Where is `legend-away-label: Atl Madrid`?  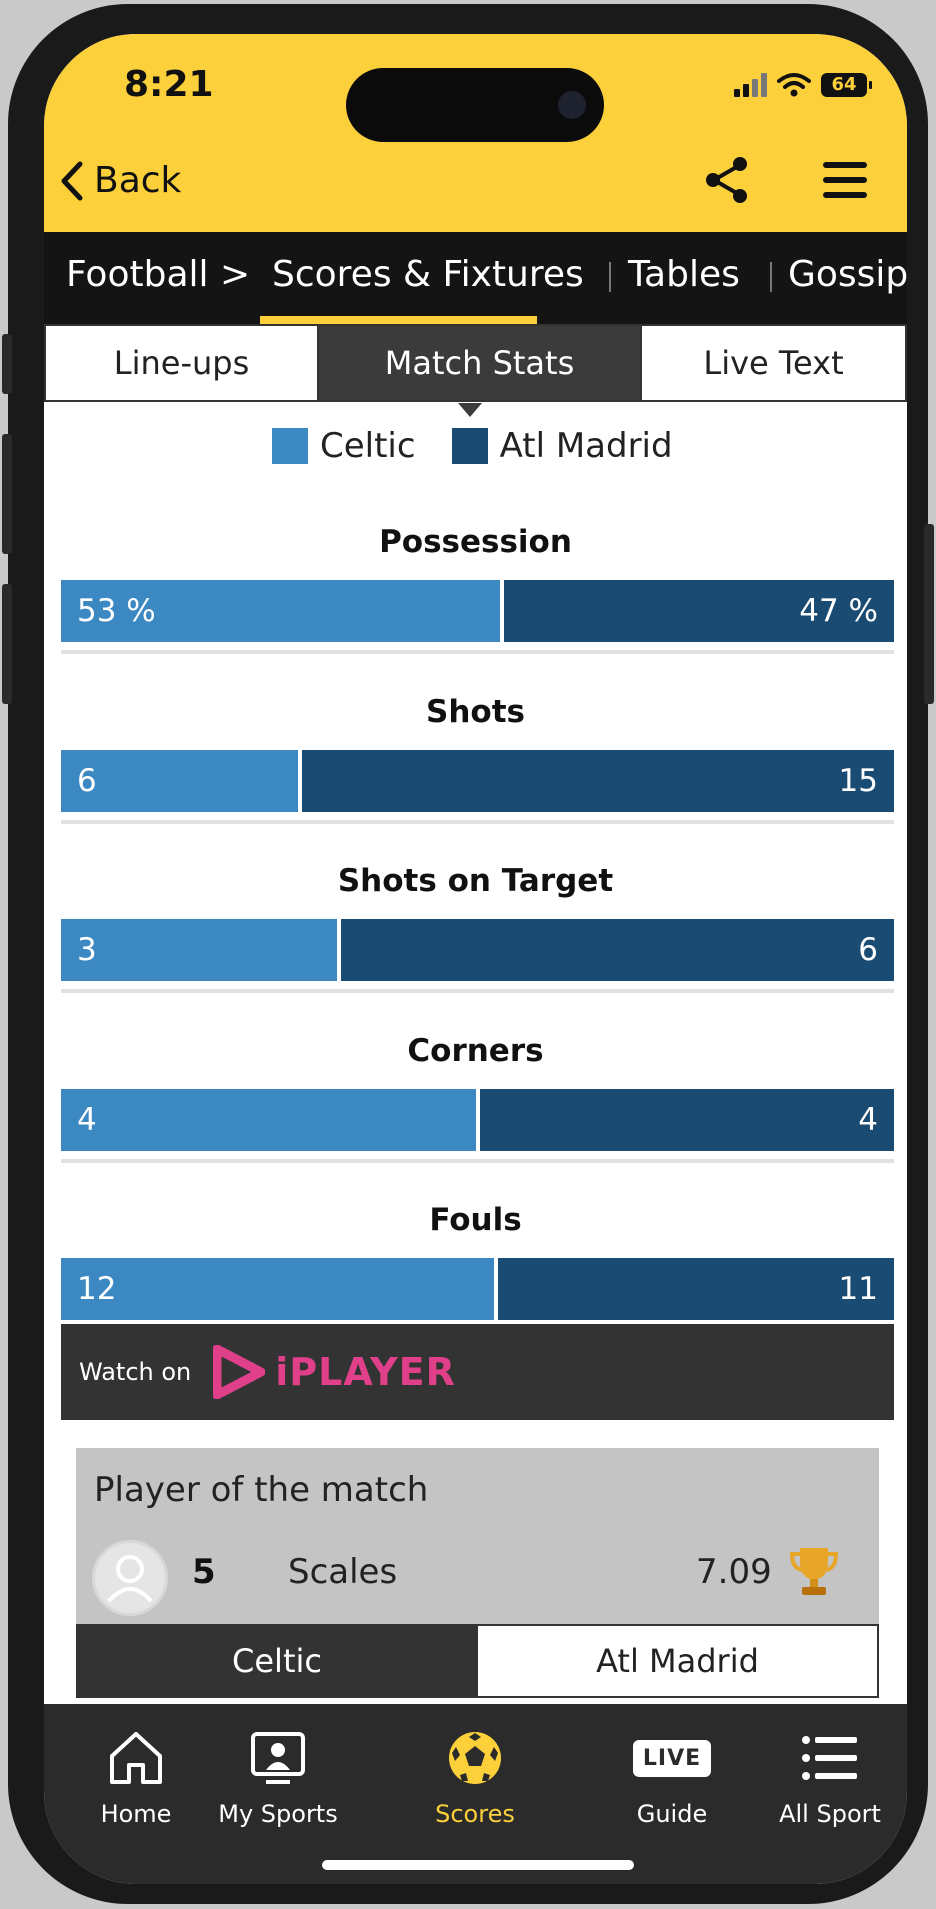
legend-away-label: Atl Madrid is located at coordinates (586, 446).